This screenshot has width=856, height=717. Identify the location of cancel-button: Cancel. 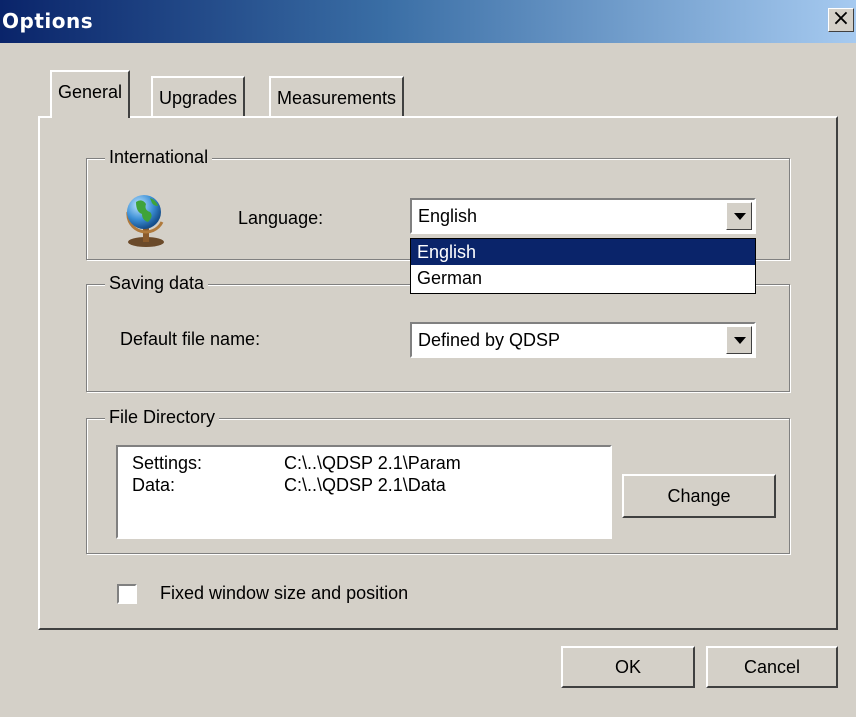
(772, 667).